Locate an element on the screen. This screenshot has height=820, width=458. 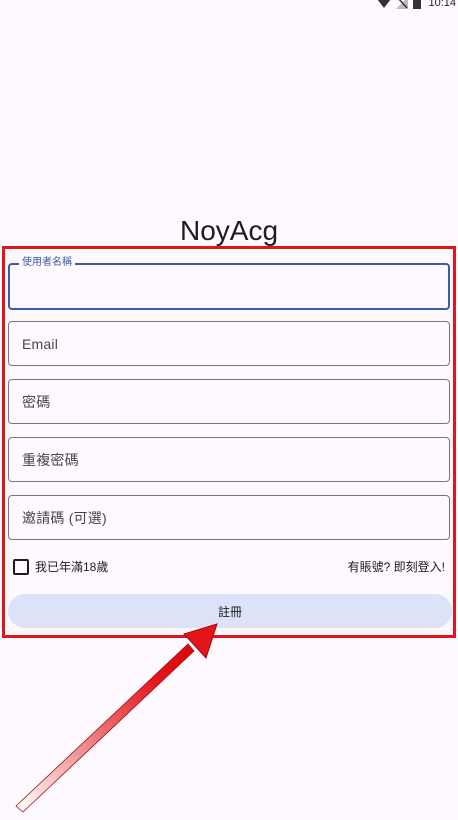
age-checkbox-label: 我已年滿18歲 is located at coordinates (71, 567).